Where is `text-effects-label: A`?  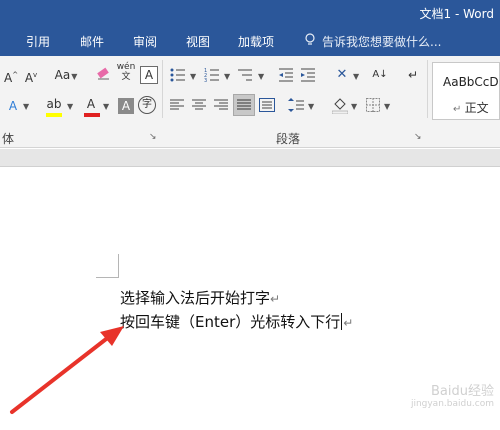
text-effects-label: A is located at coordinates (13, 106).